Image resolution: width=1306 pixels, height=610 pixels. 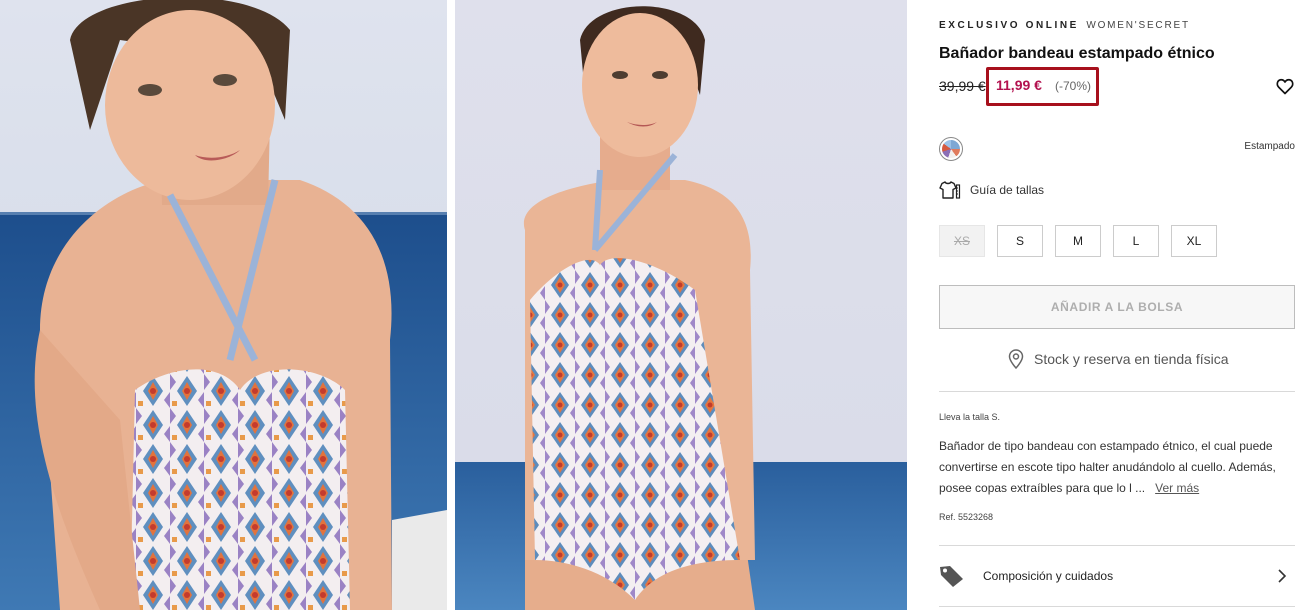 I want to click on size-button-xs: XS, so click(x=962, y=241).